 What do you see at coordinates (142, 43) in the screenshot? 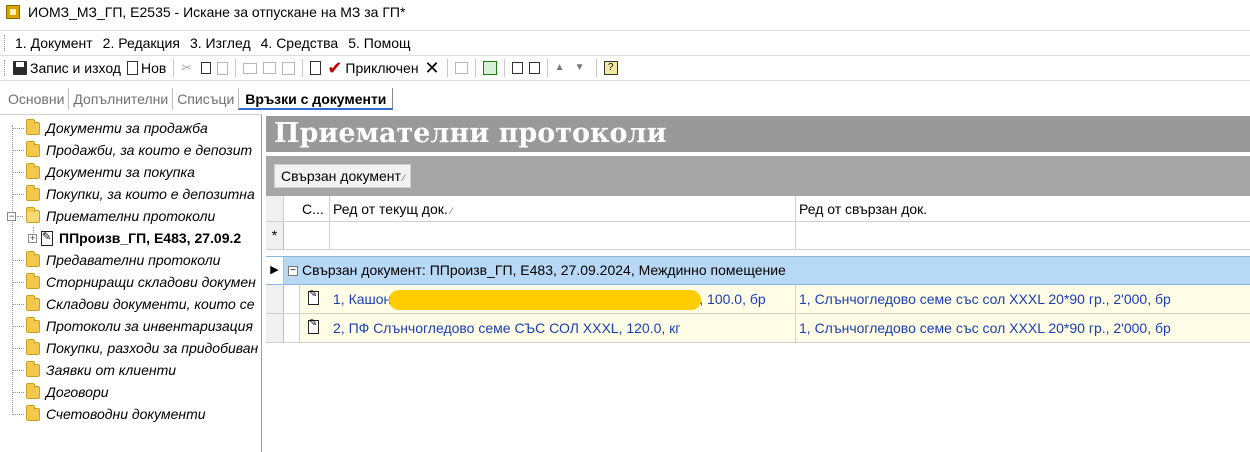
I see `menu-edit: 2. Редакция` at bounding box center [142, 43].